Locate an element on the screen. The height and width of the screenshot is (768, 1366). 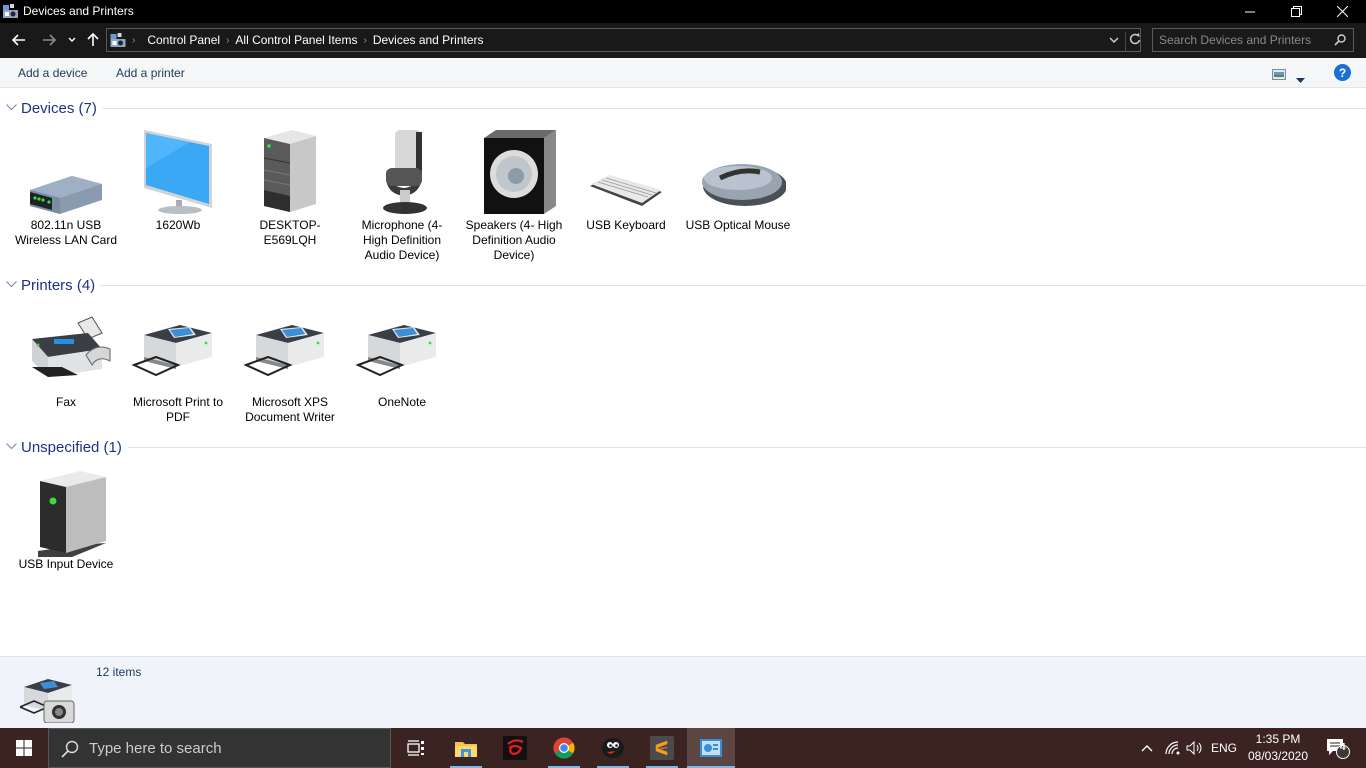
chevron-up-icon is located at coordinates (1147, 748).